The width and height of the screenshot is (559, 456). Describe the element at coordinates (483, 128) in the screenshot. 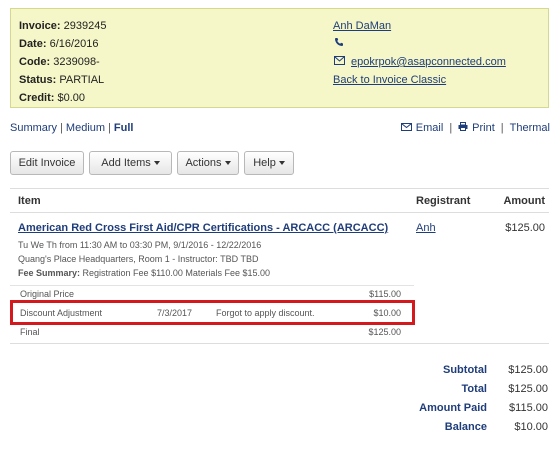

I see `print-label: Print` at that location.